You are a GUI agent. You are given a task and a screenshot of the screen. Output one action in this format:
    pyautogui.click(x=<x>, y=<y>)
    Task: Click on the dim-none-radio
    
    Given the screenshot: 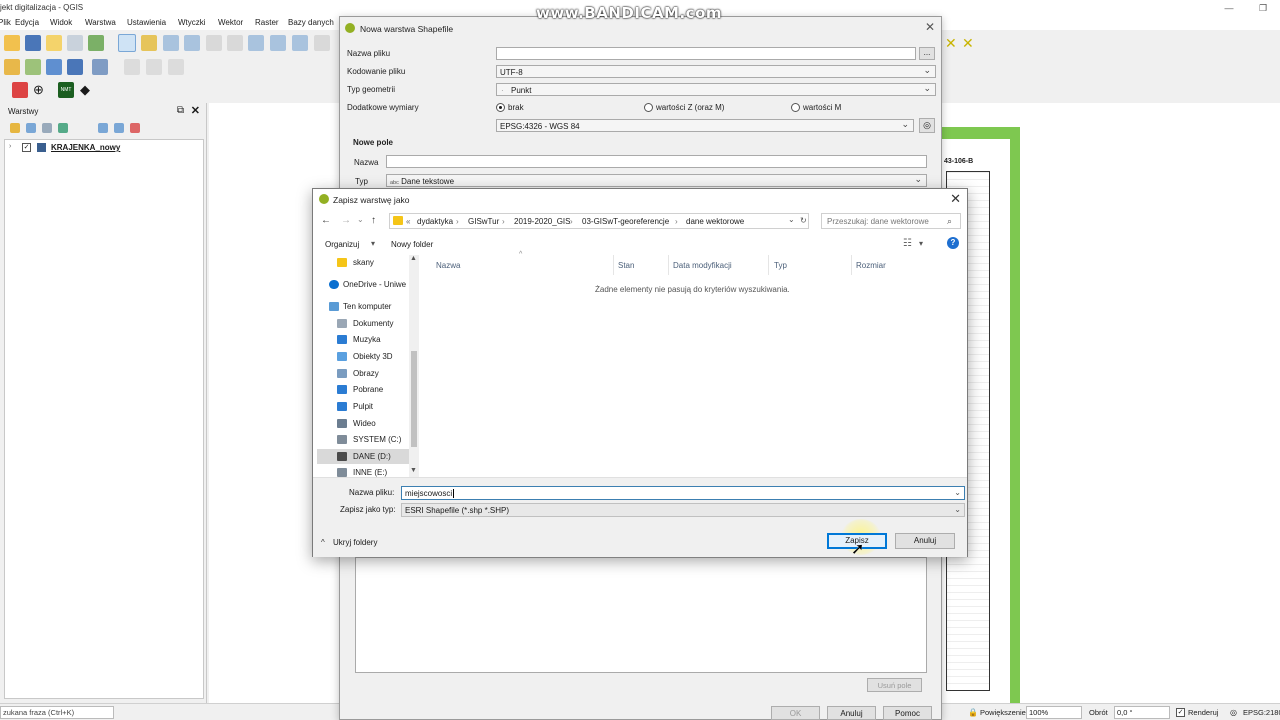 What is the action you would take?
    pyautogui.click(x=500, y=107)
    